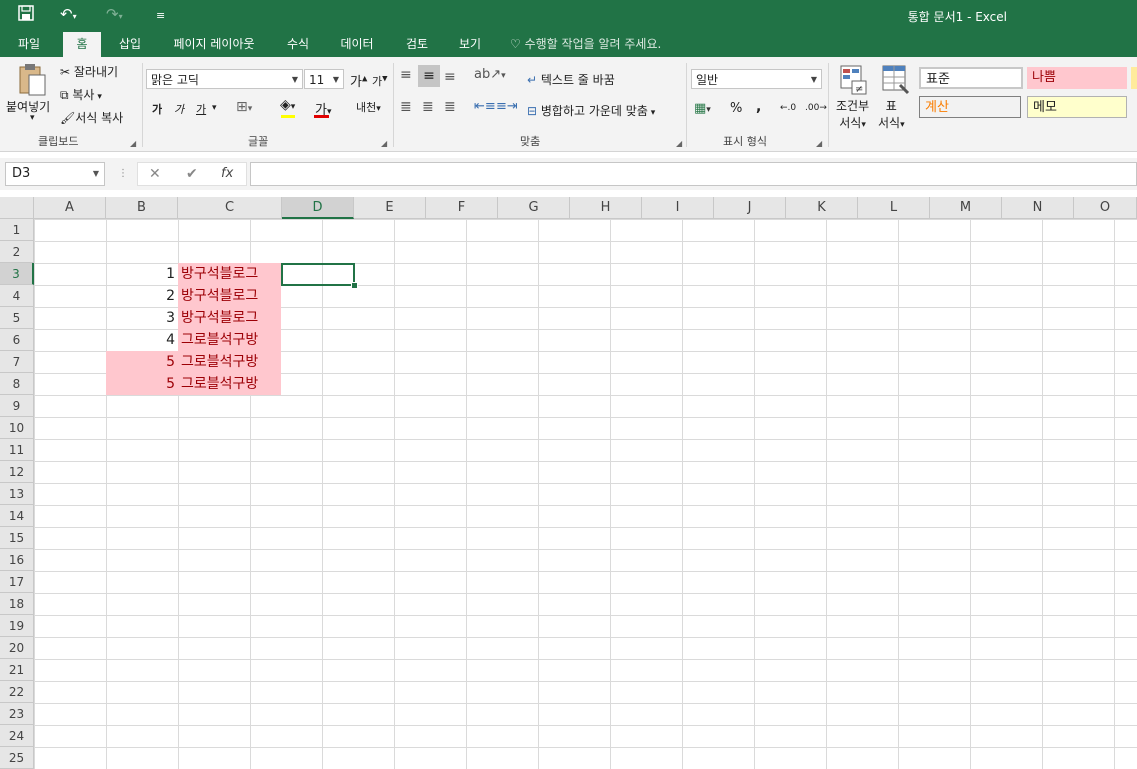  I want to click on row-header: 19, so click(17, 626).